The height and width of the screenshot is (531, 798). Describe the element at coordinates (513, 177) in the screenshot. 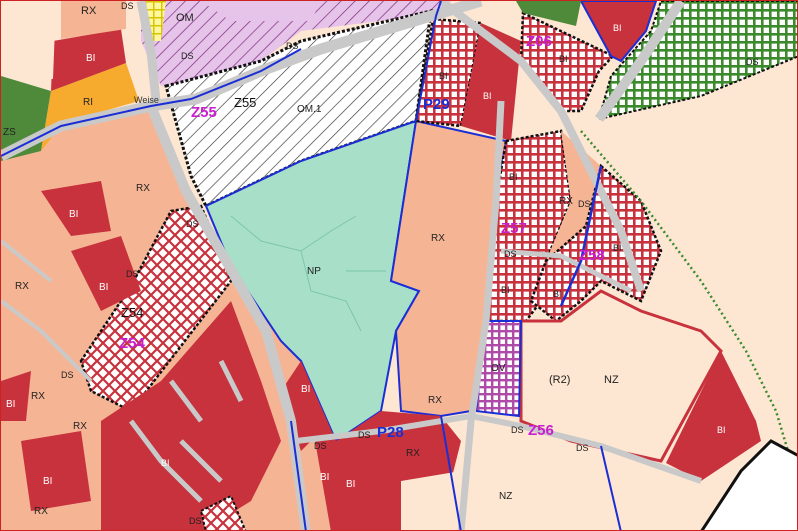

I see `label-bi-z57a: BI` at that location.